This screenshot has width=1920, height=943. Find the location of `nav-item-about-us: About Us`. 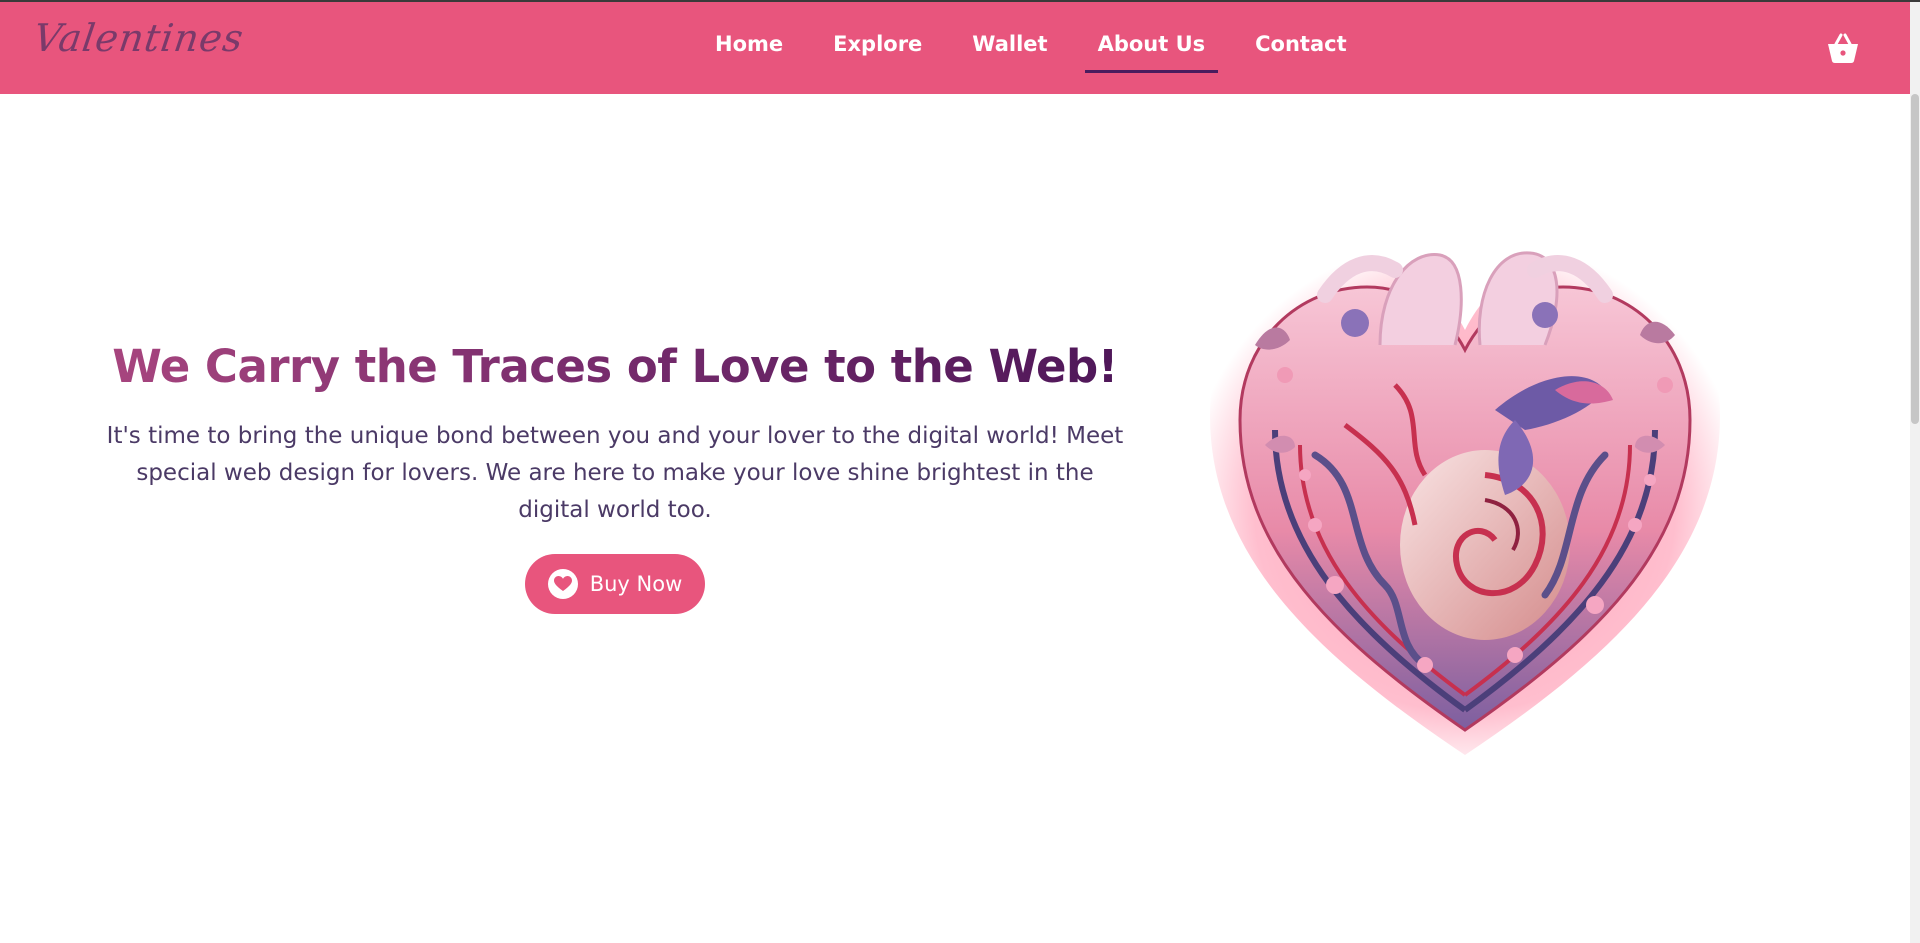

nav-item-about-us: About Us is located at coordinates (1151, 48).